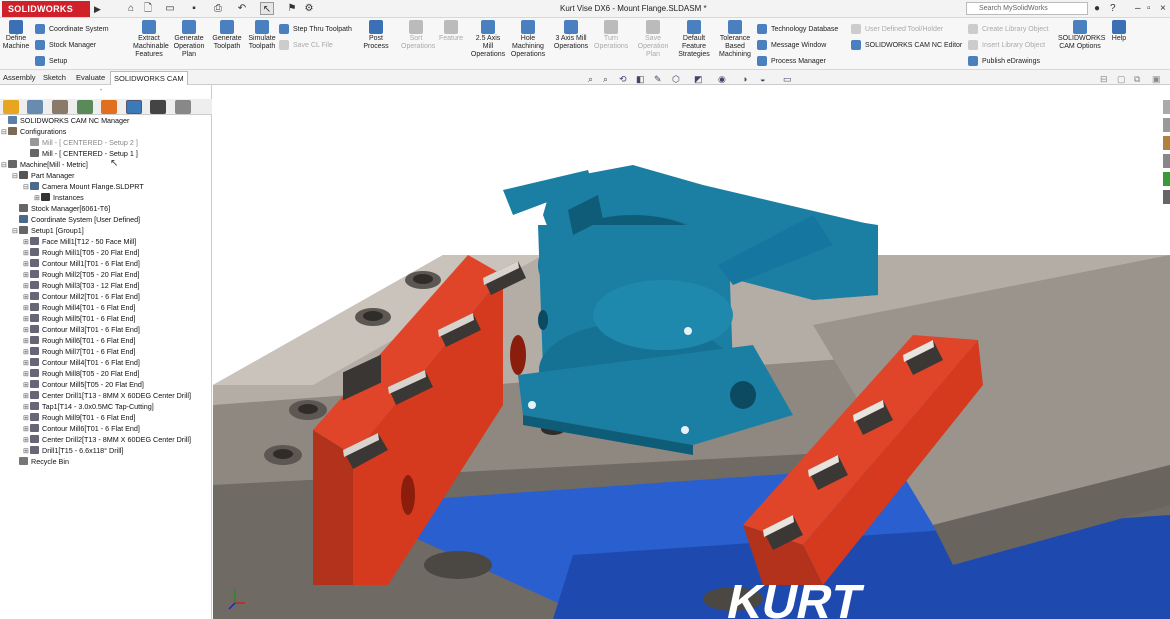 This screenshot has width=1170, height=619. What do you see at coordinates (1166, 161) in the screenshot?
I see `task-pane-explorer-icon` at bounding box center [1166, 161].